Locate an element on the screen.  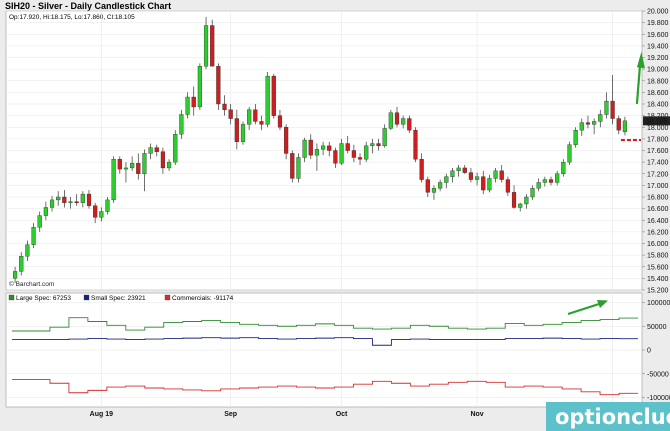
price-y-tick-label: 18.600 is located at coordinates (658, 93).